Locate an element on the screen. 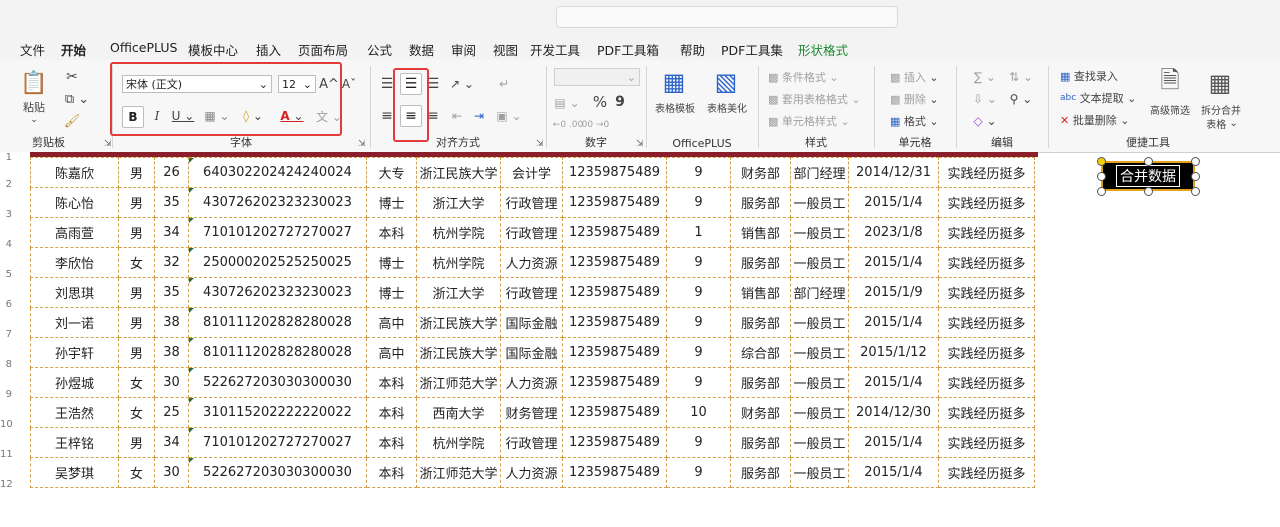 The height and width of the screenshot is (527, 1280). table-cell: 浙江师范大学 is located at coordinates (458, 472).